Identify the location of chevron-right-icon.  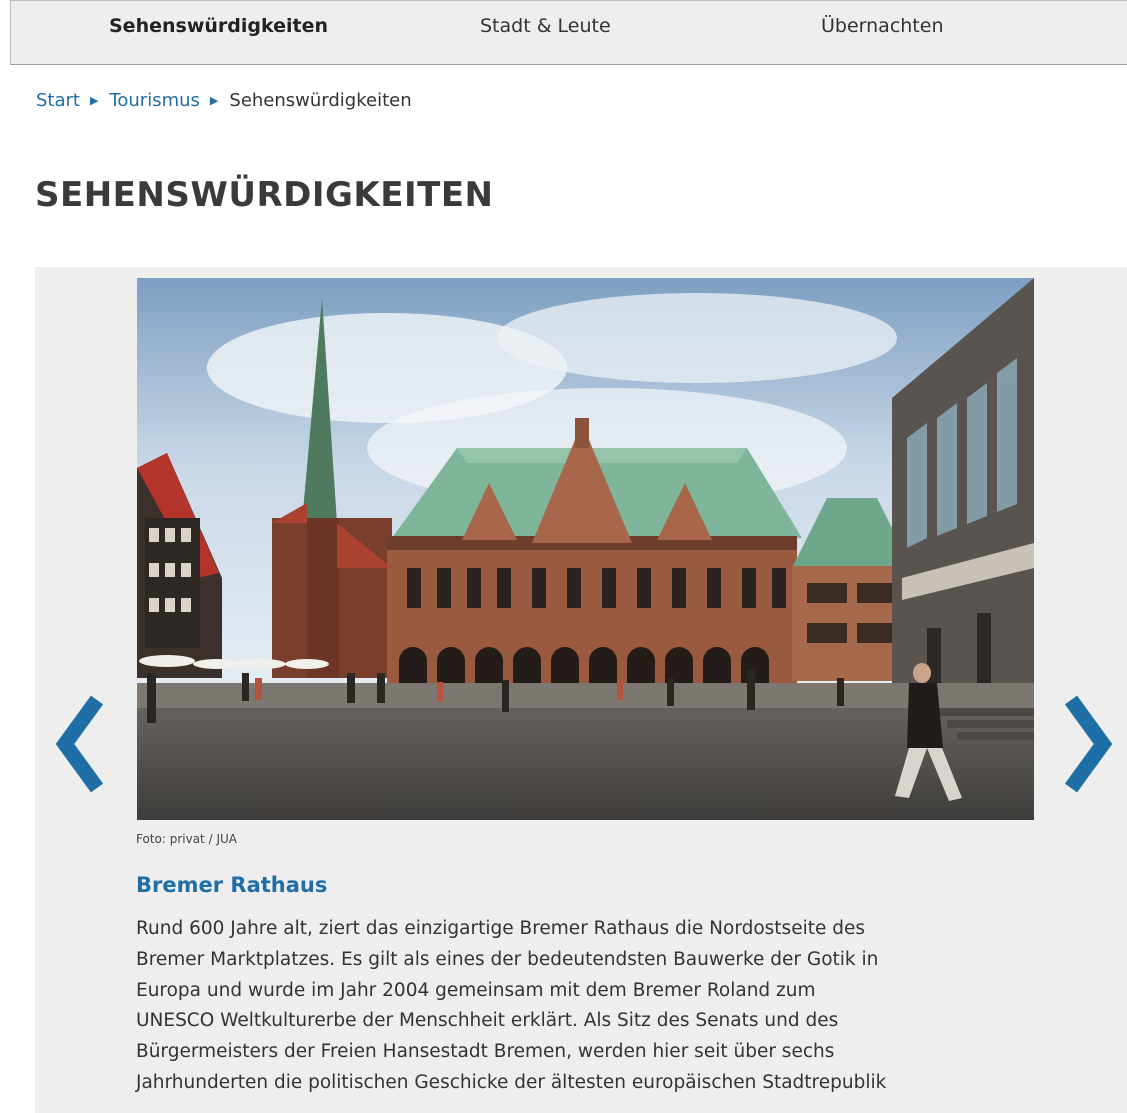
(1088, 744).